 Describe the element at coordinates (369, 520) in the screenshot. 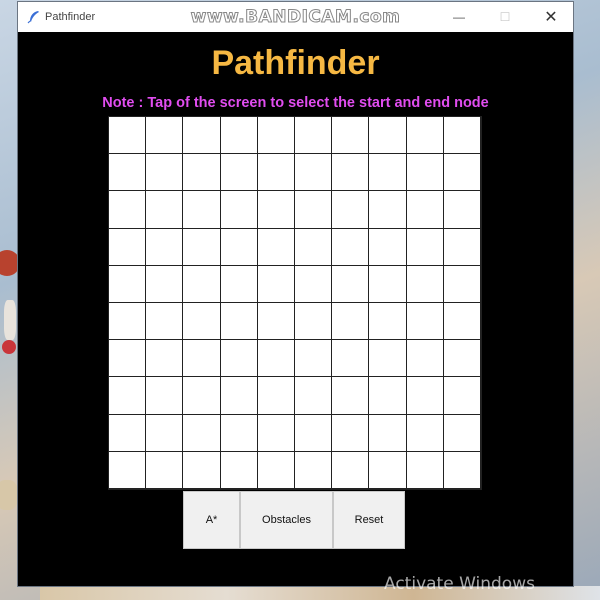

I see `reset-button: Reset` at that location.